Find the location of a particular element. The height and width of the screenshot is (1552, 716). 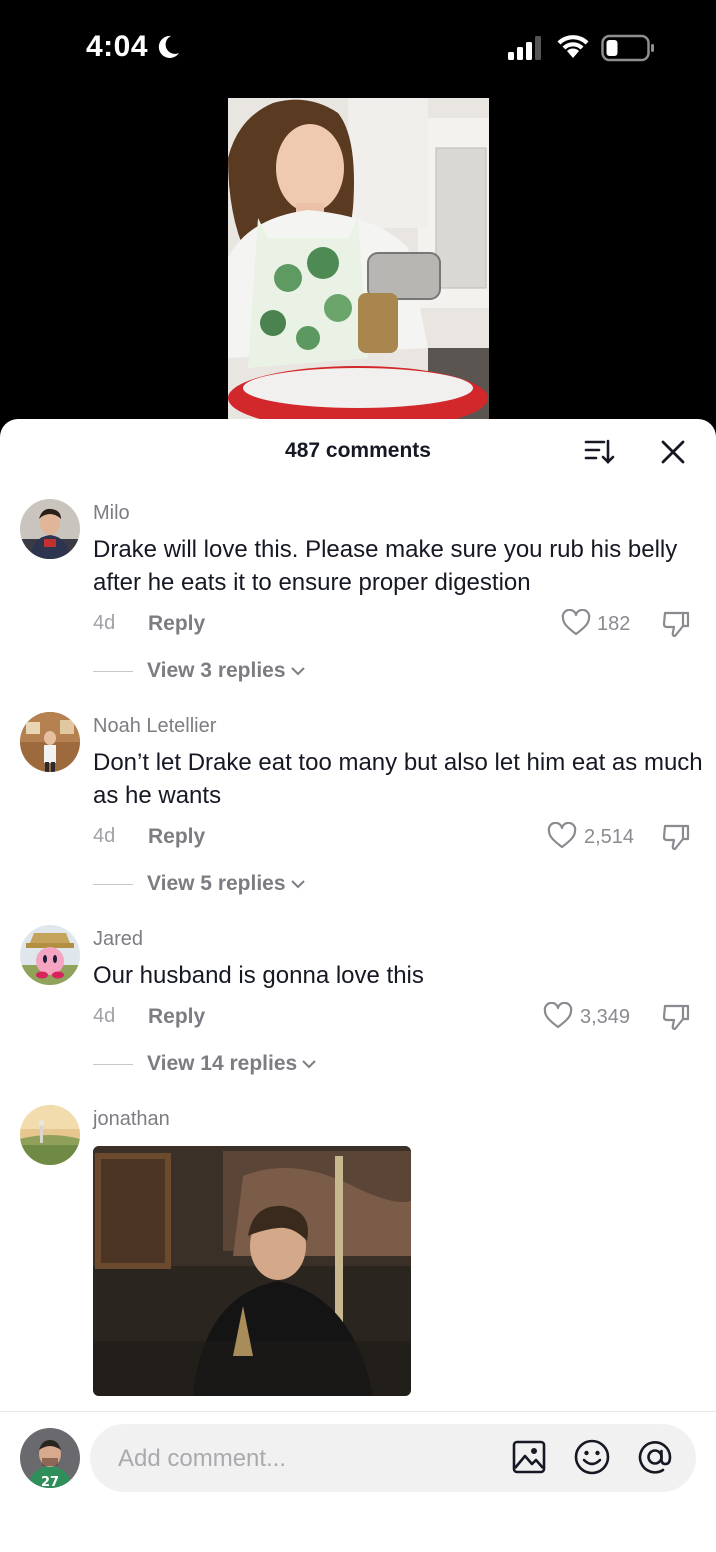

video-frame-image is located at coordinates (358, 259).